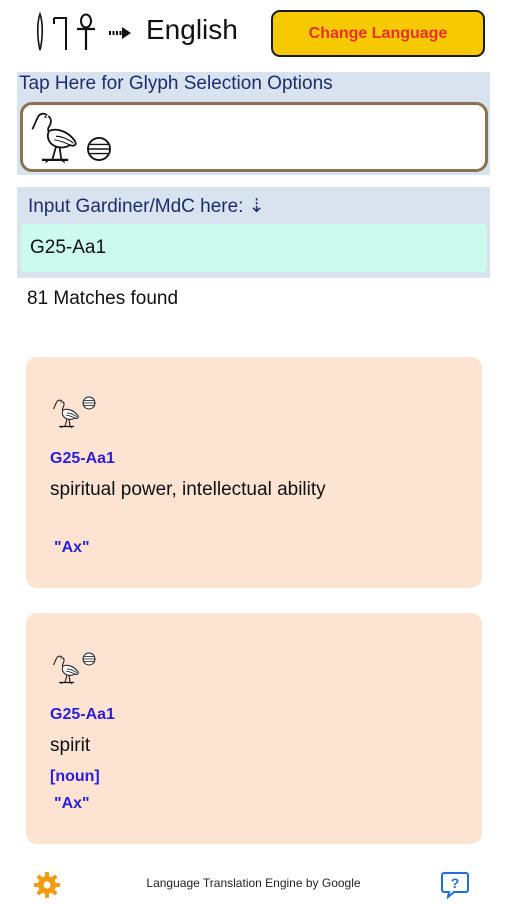 The height and width of the screenshot is (904, 507). What do you see at coordinates (254, 248) in the screenshot?
I see `gardiner-input-field` at bounding box center [254, 248].